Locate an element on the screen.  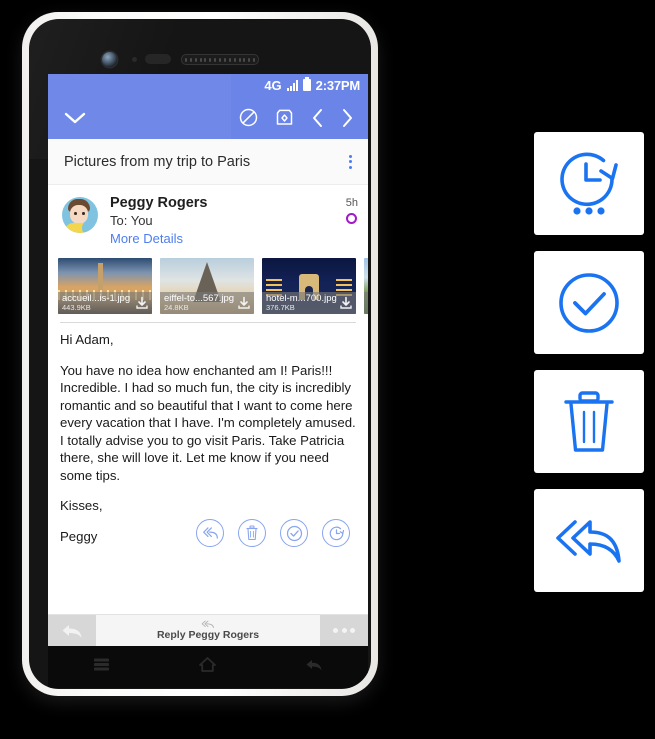
signal-bars-icon is located at coordinates (292, 85).